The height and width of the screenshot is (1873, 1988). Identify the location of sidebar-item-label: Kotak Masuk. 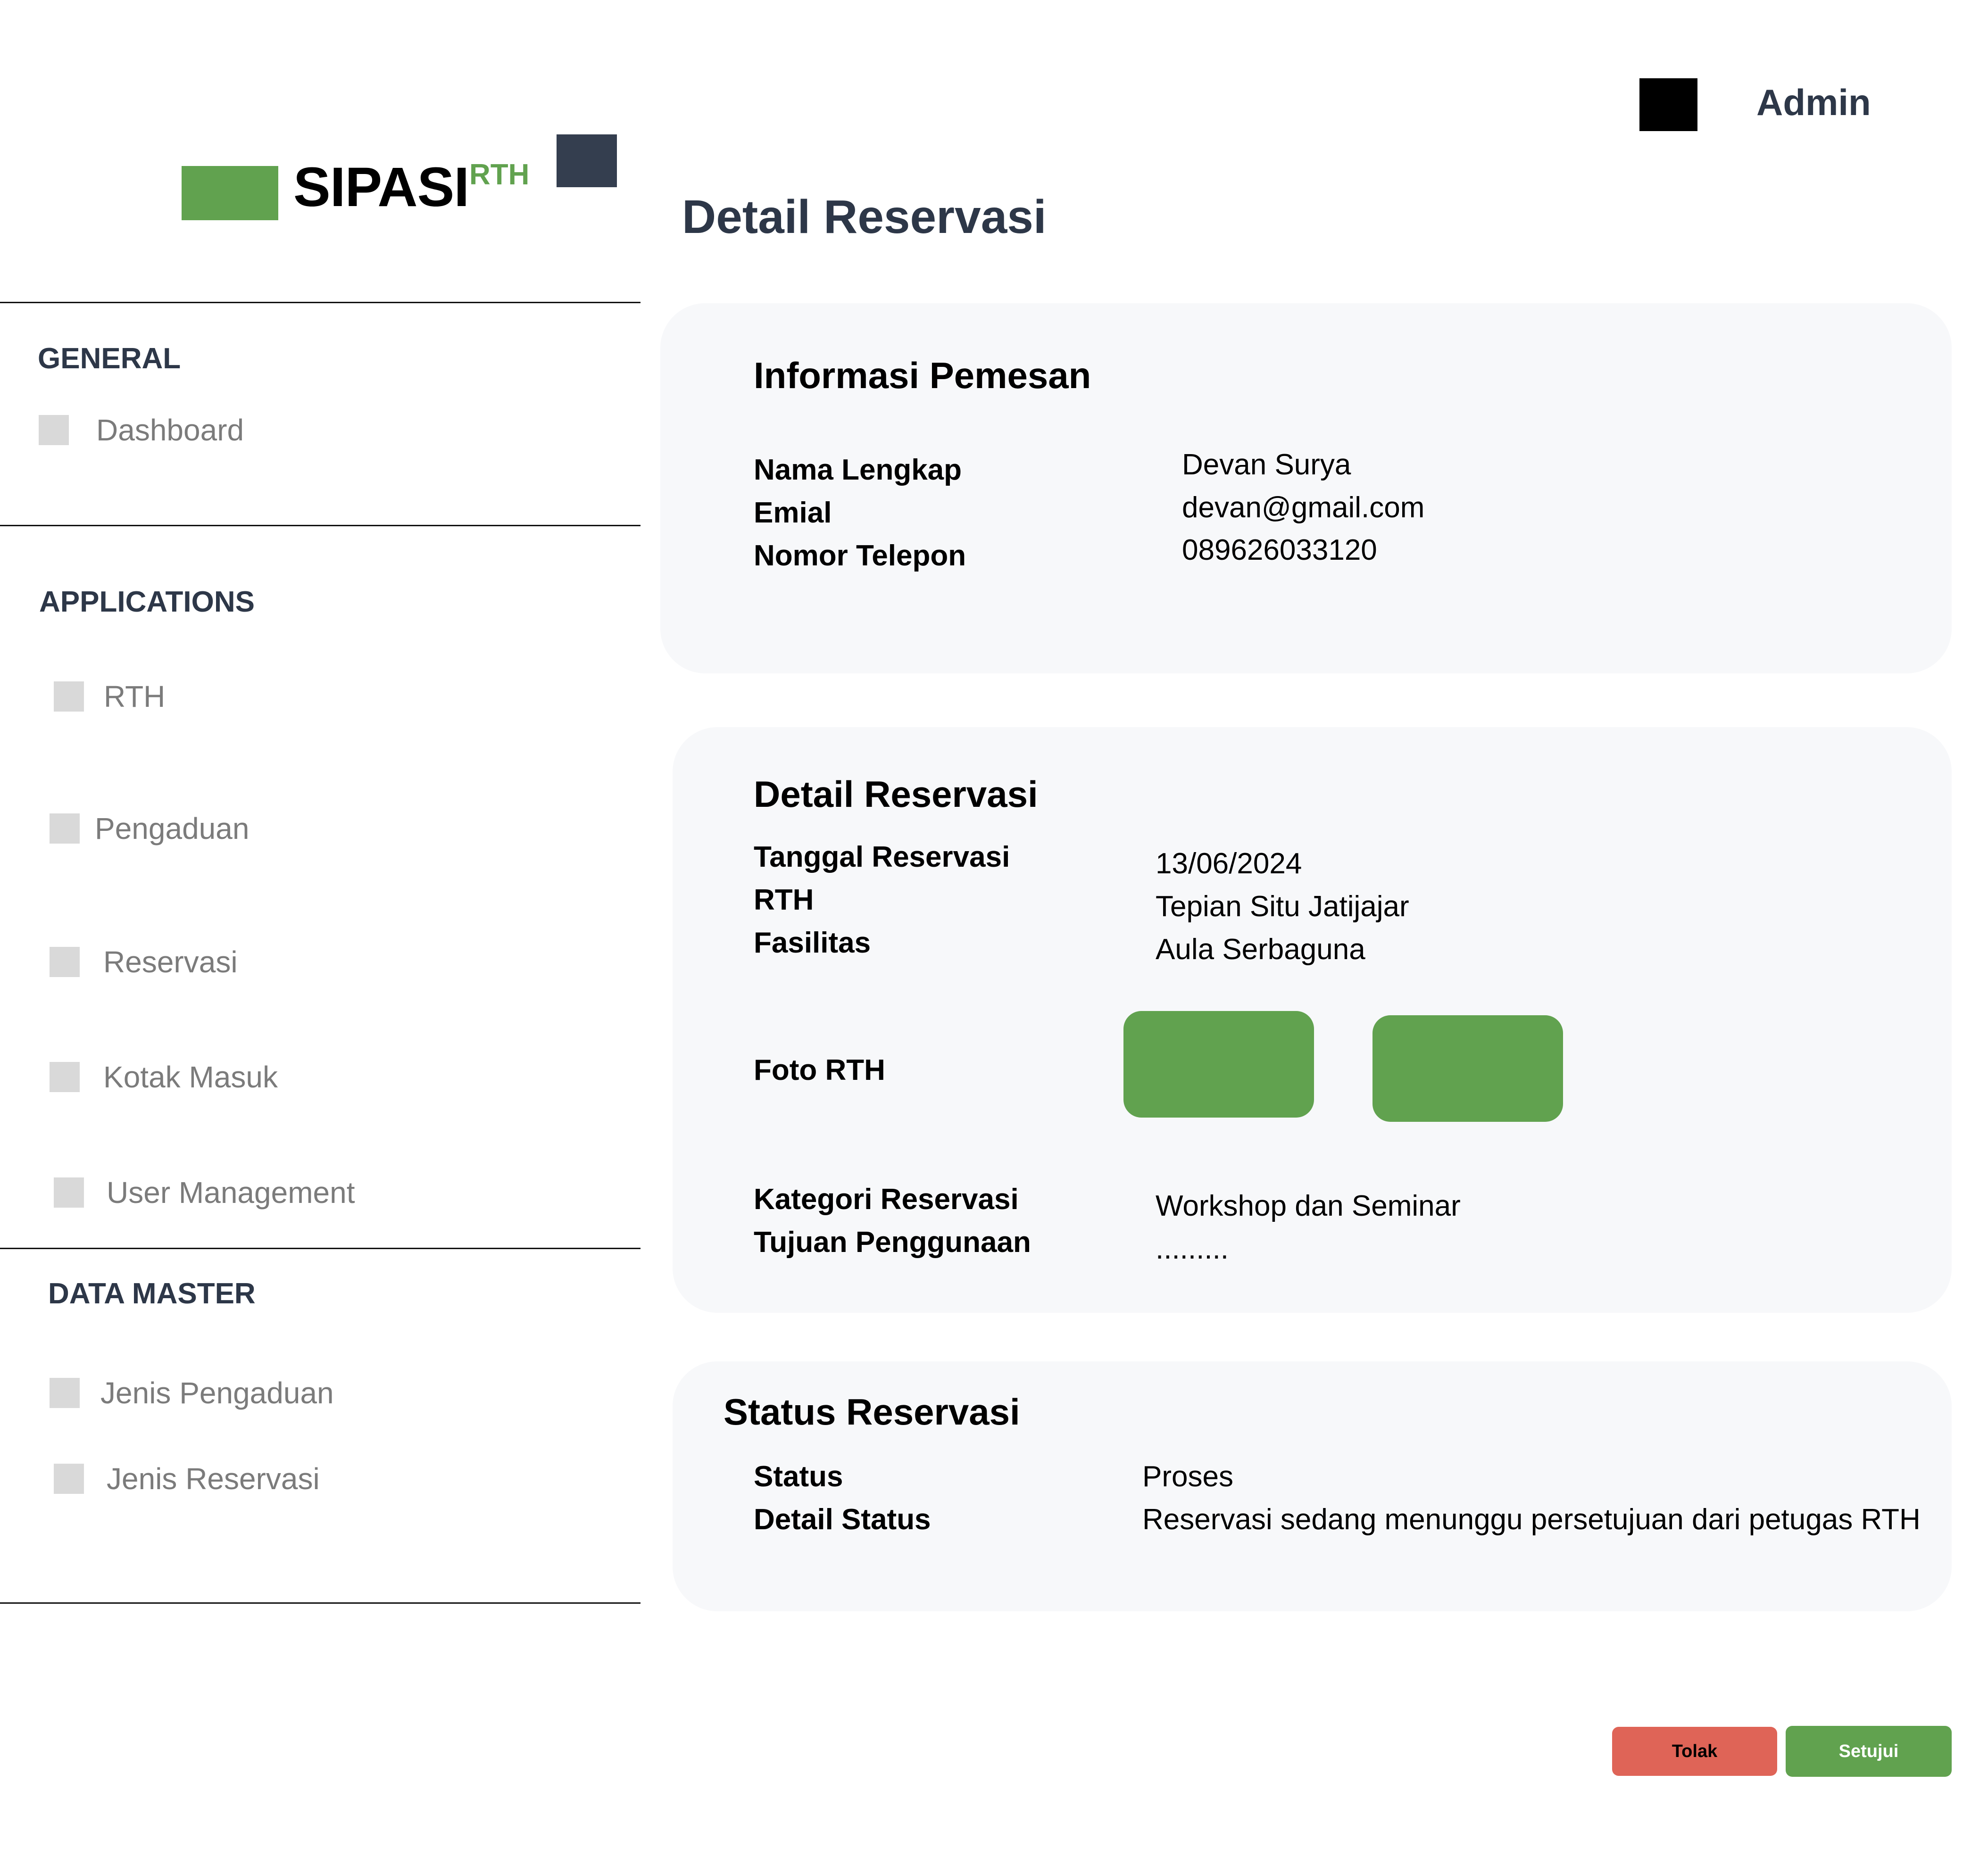
(191, 1077).